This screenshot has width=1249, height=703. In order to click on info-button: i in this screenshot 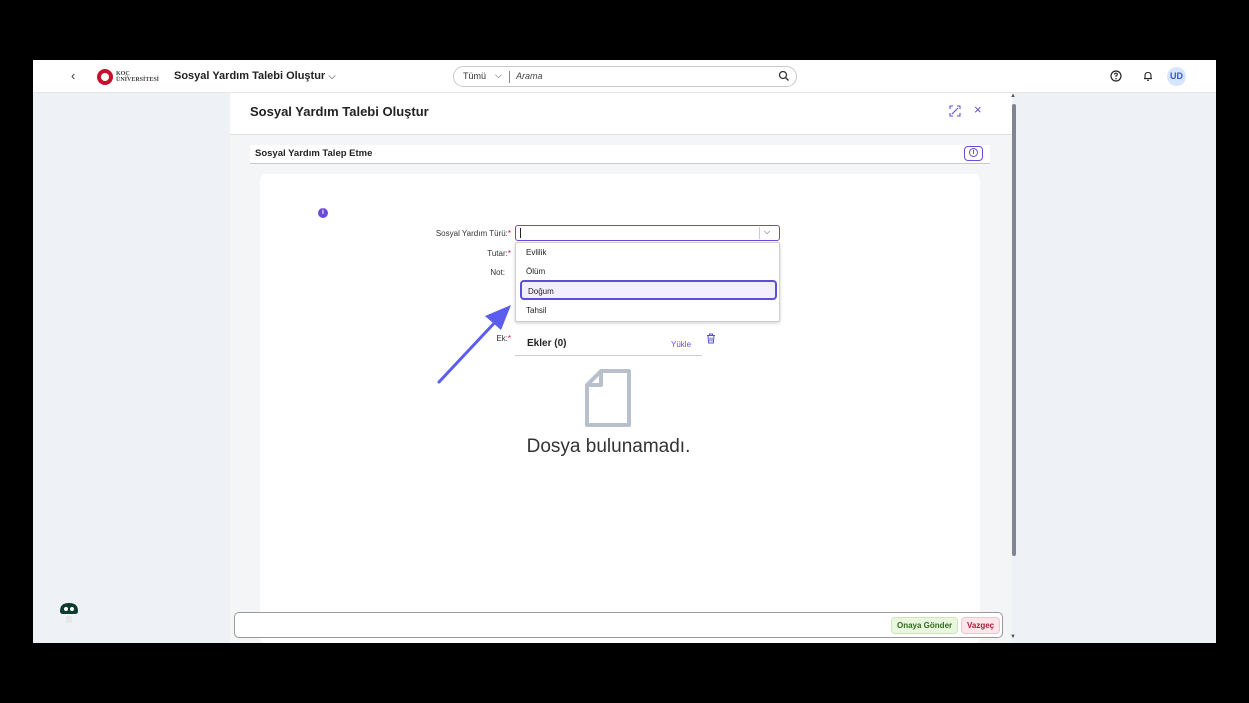, I will do `click(973, 153)`.